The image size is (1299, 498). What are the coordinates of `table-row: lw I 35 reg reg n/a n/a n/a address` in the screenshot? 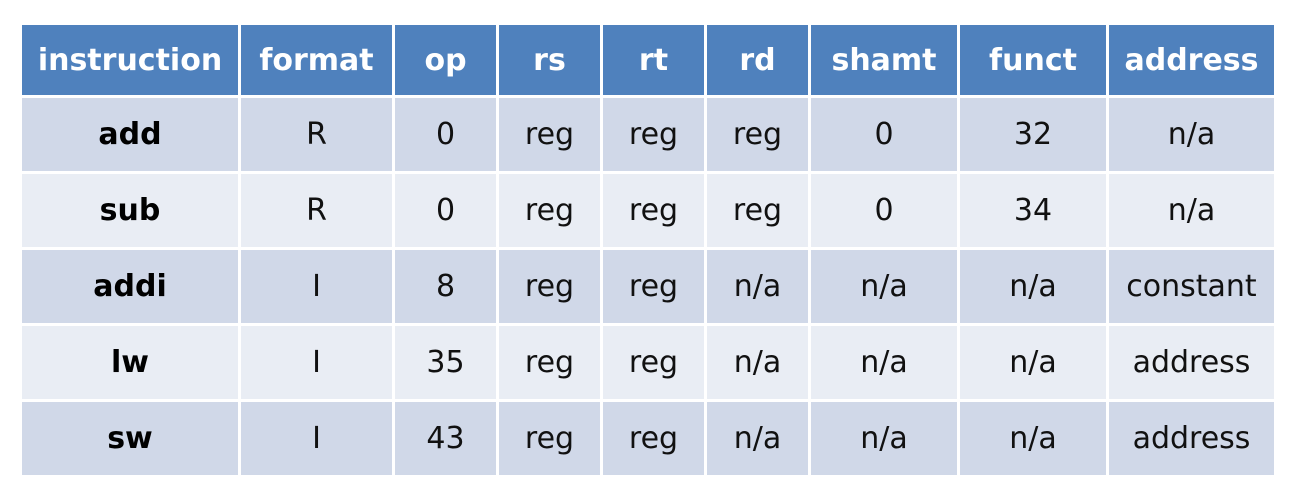 It's located at (648, 362).